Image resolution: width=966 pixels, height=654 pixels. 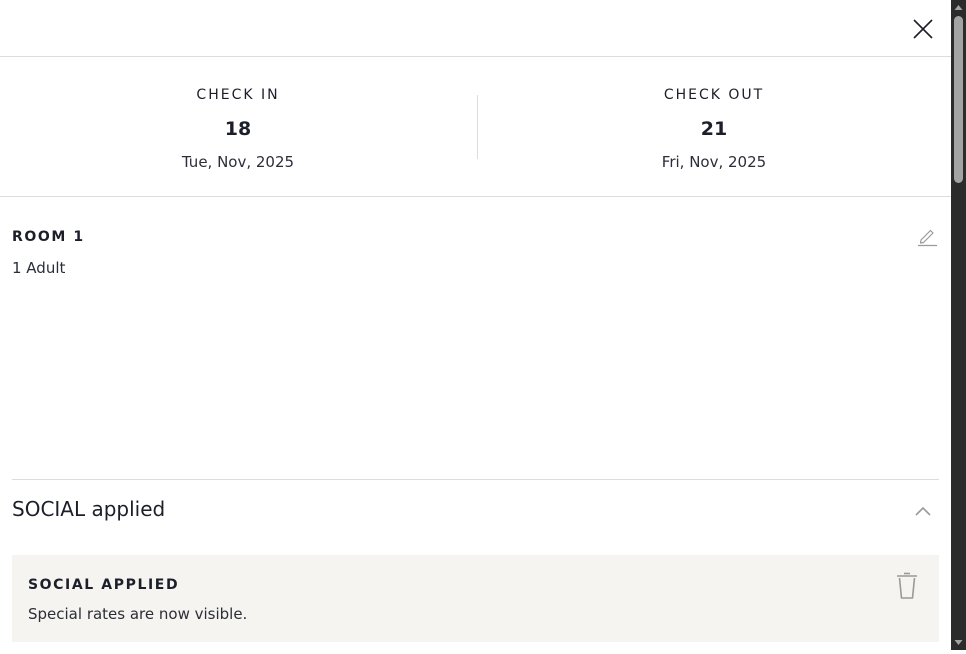 I want to click on room-title: ROOM 1, so click(x=48, y=237).